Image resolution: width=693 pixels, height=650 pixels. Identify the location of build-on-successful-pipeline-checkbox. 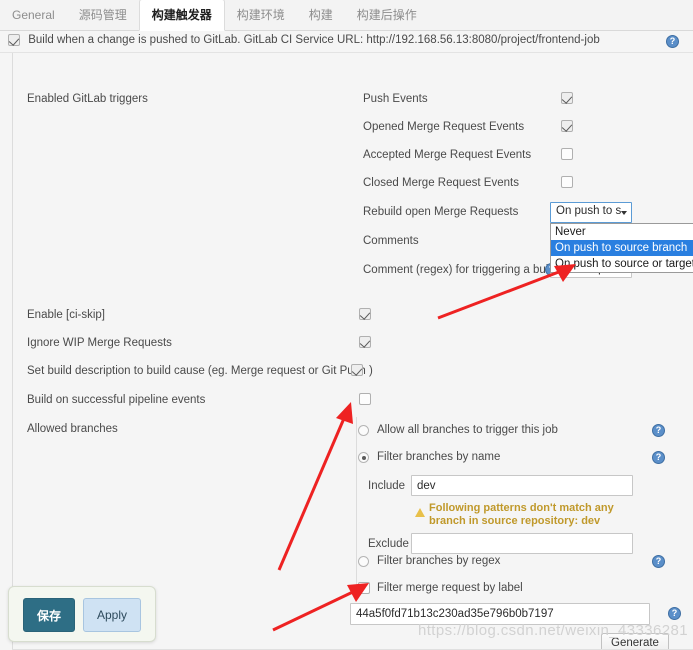
(365, 399).